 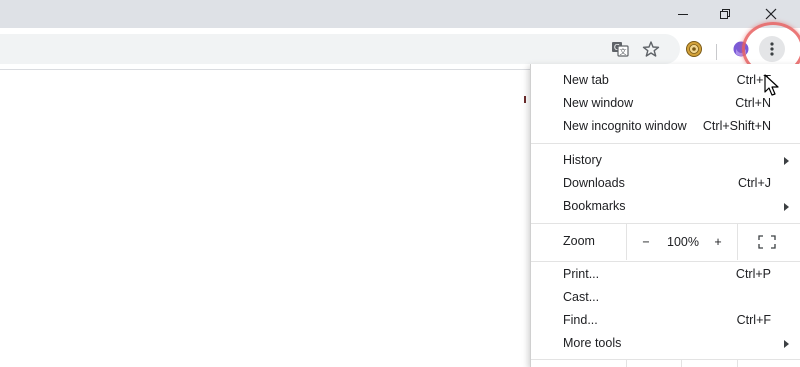 What do you see at coordinates (694, 49) in the screenshot?
I see `extension-icon` at bounding box center [694, 49].